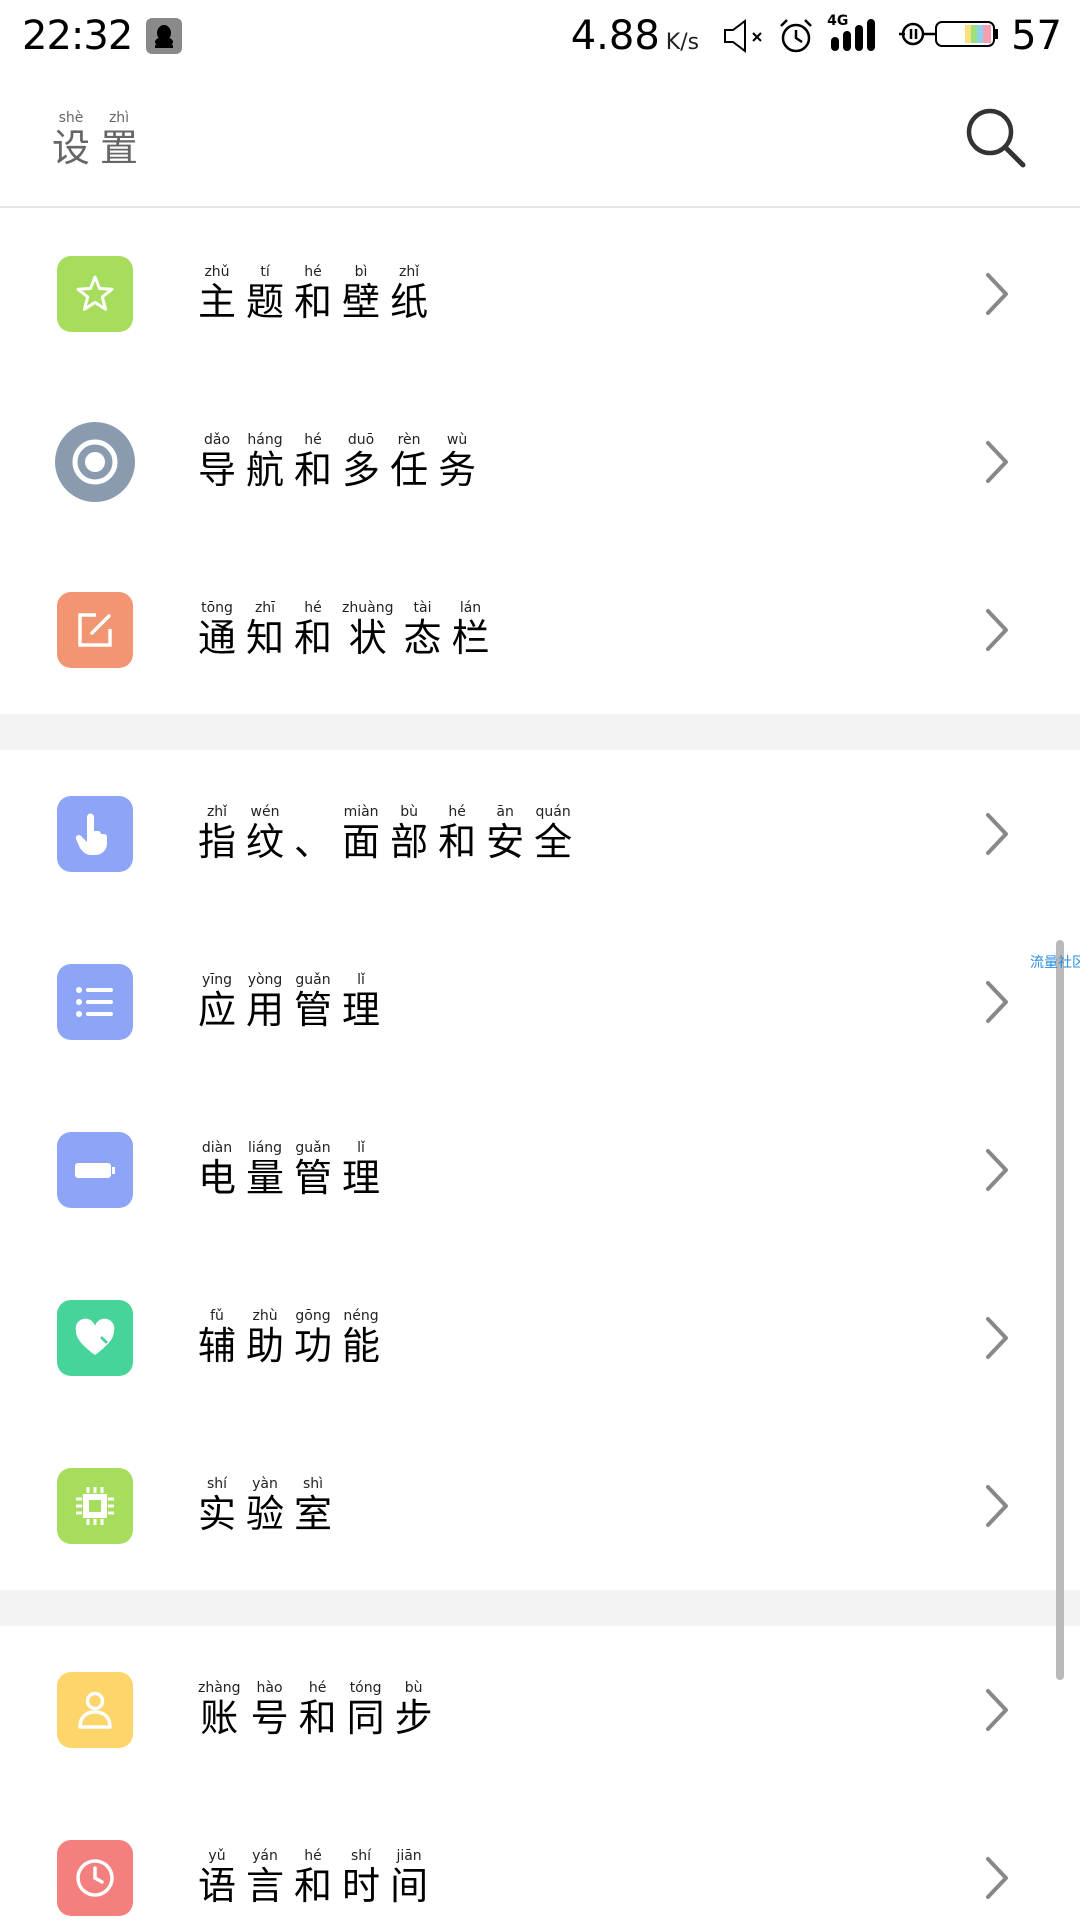 Image resolution: width=1080 pixels, height=1920 pixels. I want to click on settings-item-accessibility: fǔ 辅 zhù 助 gōng 功 néng 能, so click(540, 1338).